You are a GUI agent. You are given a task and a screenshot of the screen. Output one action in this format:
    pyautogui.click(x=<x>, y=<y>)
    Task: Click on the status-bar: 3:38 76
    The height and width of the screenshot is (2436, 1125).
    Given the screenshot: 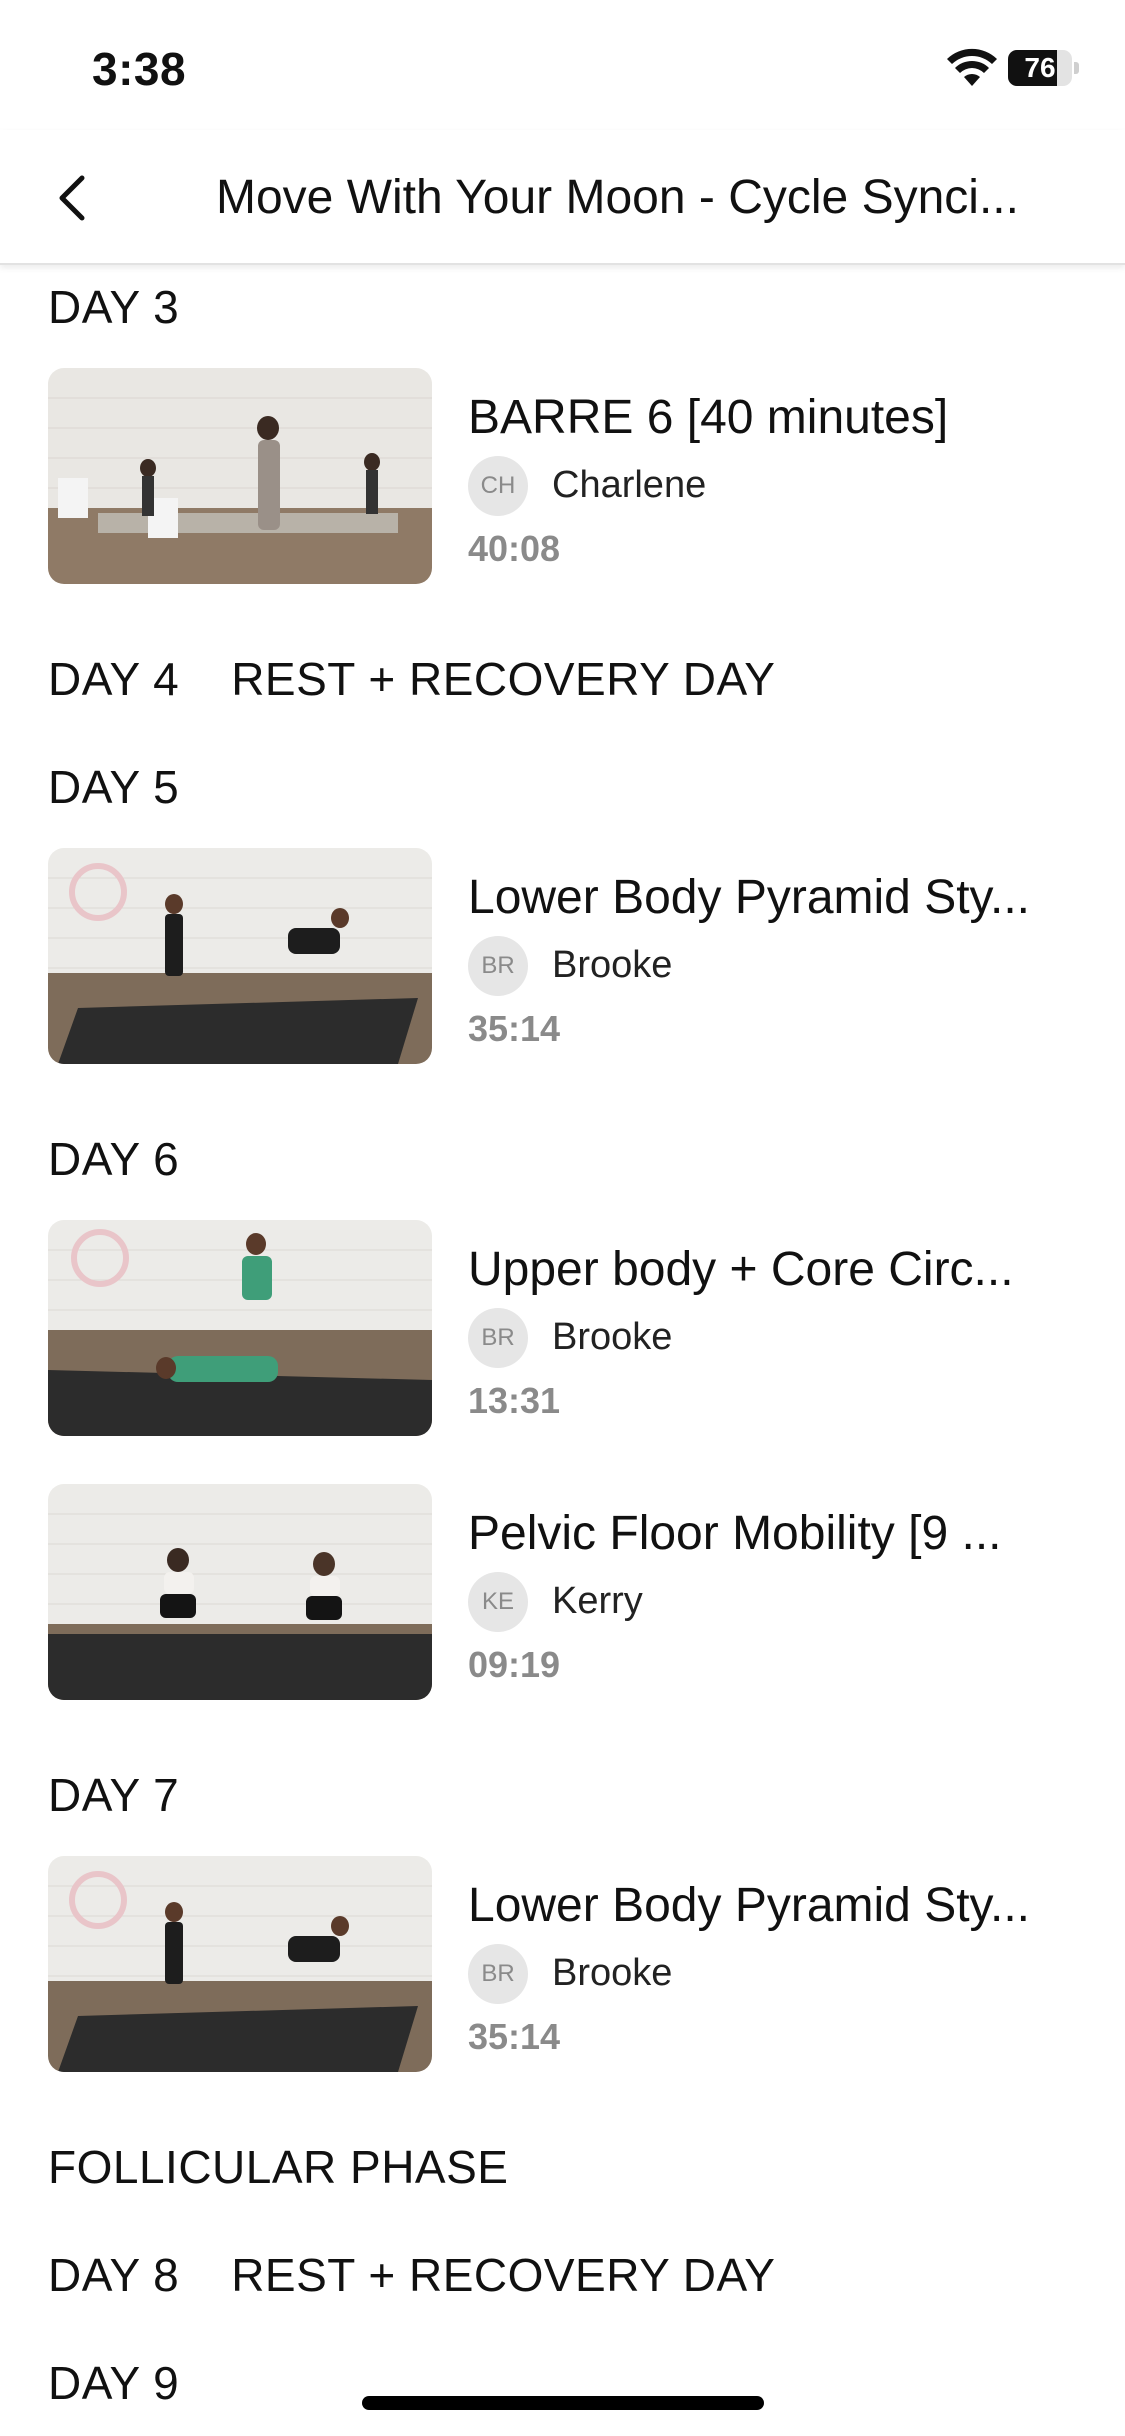 What is the action you would take?
    pyautogui.click(x=562, y=65)
    